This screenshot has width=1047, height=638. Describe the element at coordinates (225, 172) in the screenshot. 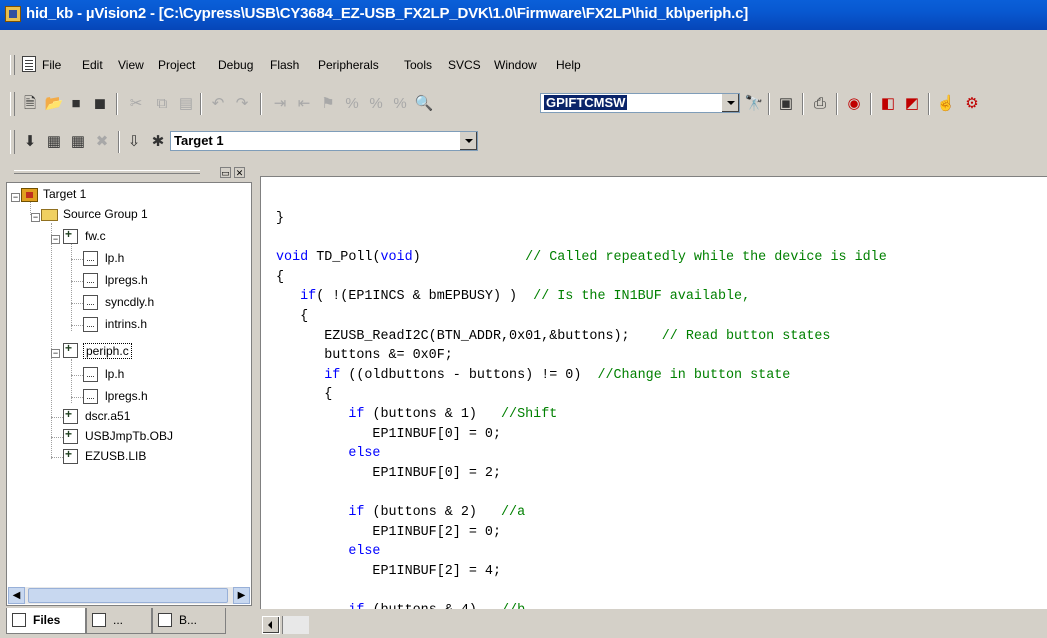

I see `panel-maximize-button: ▭` at that location.